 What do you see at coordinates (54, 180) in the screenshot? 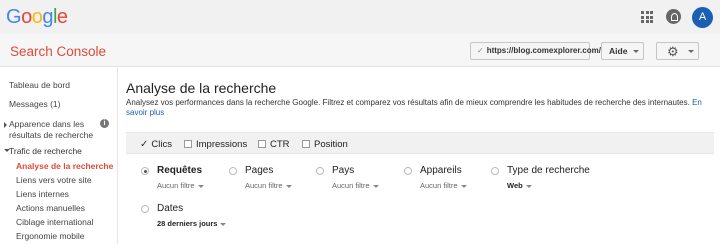
I see `sidebar-item-links-to-site: Liens vers votre site` at bounding box center [54, 180].